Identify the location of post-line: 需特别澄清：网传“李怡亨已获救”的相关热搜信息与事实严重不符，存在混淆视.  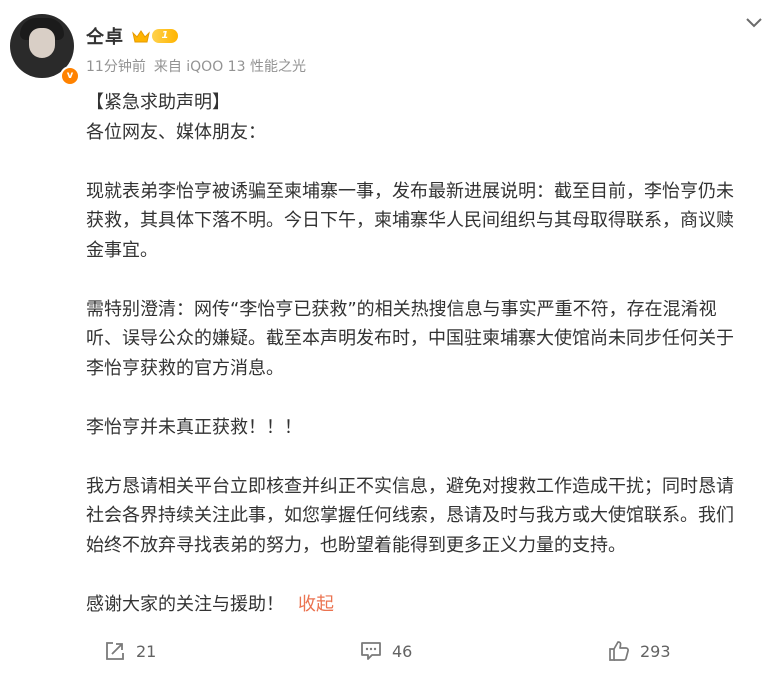
(401, 309).